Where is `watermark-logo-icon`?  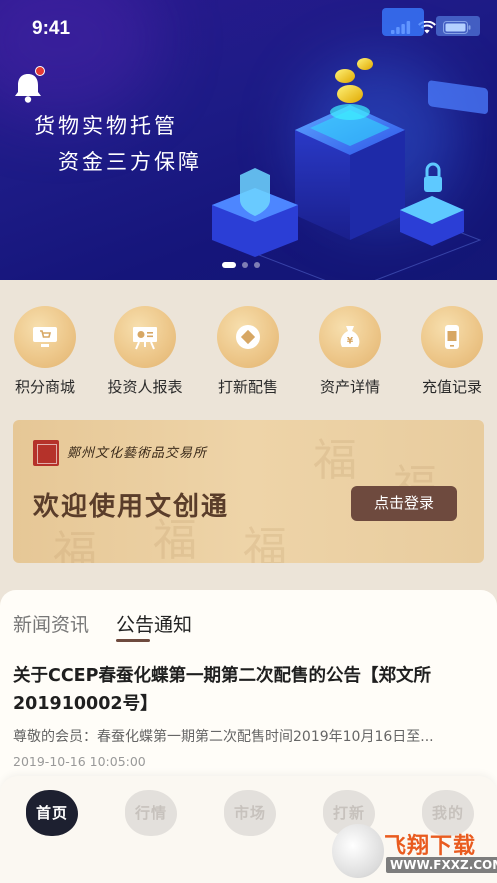 watermark-logo-icon is located at coordinates (358, 851).